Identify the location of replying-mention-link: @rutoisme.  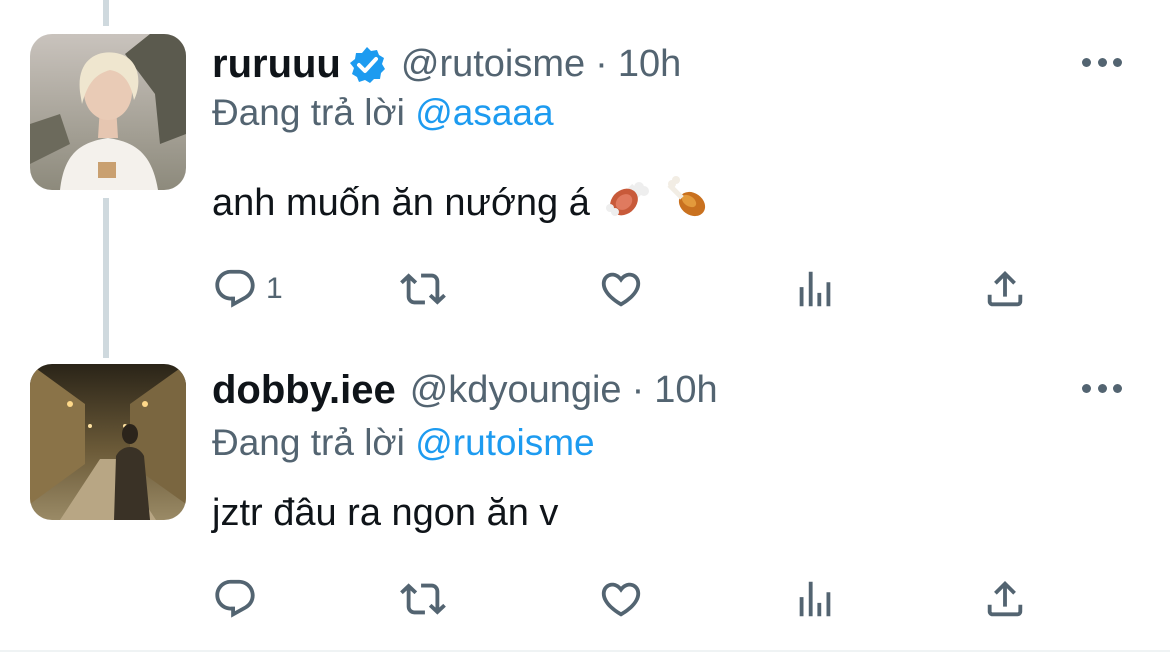
(504, 442).